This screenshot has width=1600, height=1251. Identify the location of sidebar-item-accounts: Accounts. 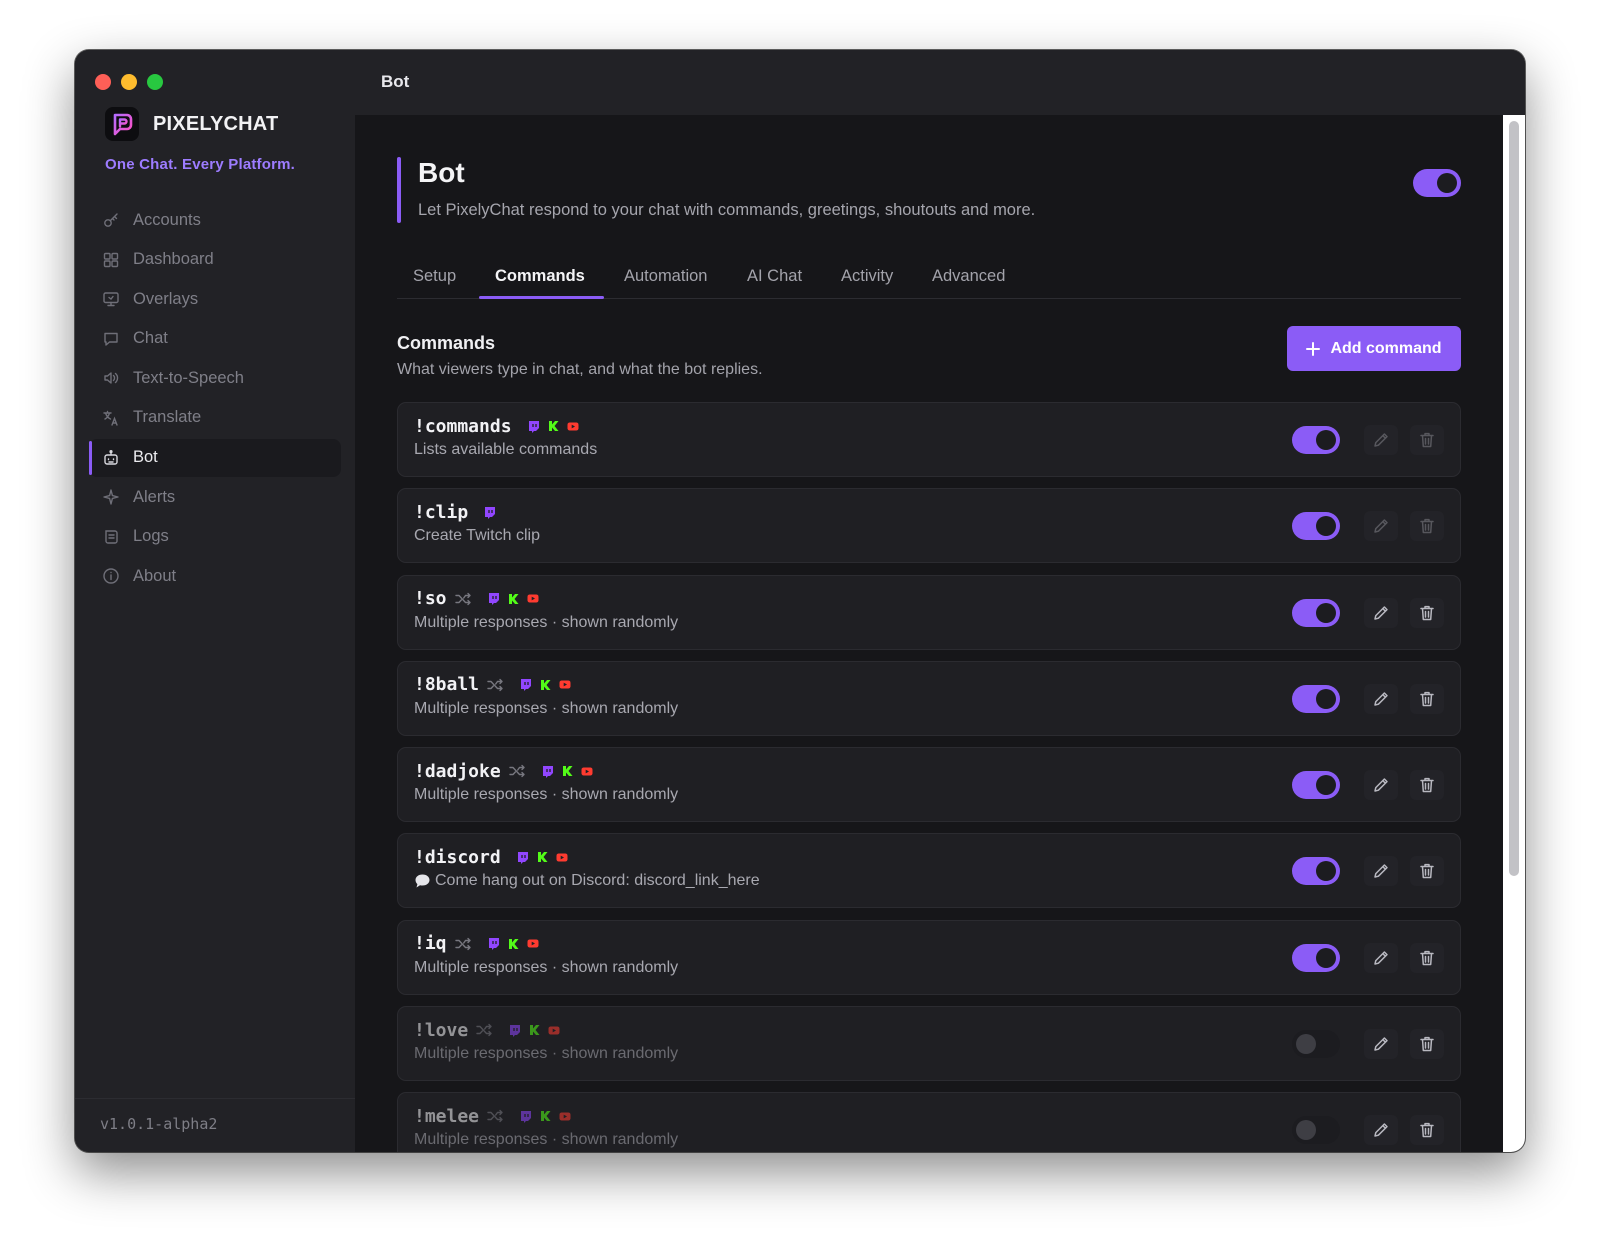
(215, 220).